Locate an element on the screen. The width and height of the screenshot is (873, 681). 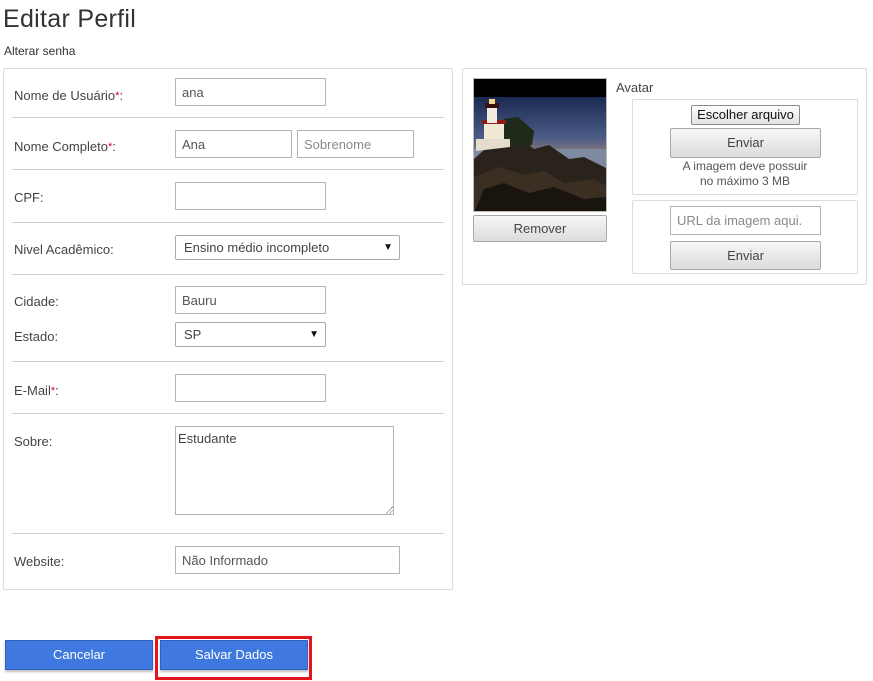
image-url-input is located at coordinates (745, 220).